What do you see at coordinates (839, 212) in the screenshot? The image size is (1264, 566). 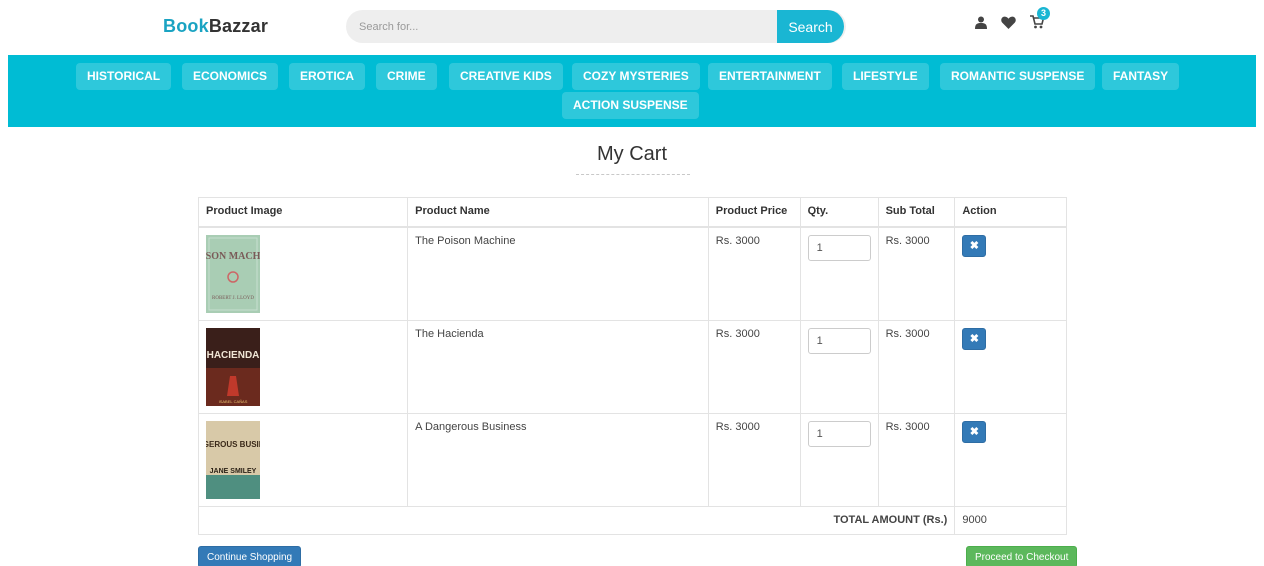 I see `header-qty: Qty.` at bounding box center [839, 212].